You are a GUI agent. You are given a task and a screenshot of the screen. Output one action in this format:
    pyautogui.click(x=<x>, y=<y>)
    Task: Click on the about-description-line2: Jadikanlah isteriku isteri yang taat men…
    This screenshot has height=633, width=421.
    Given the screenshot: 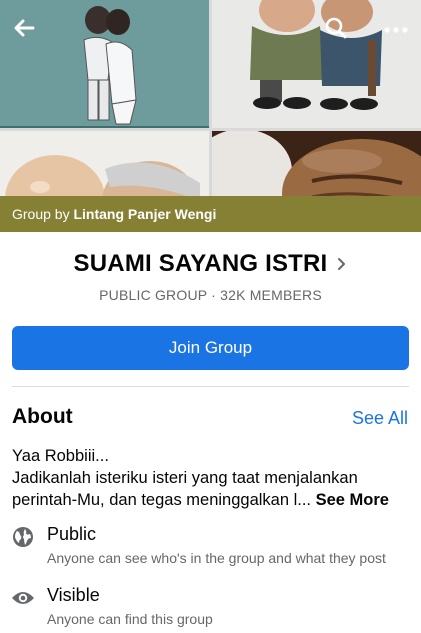 What is the action you would take?
    pyautogui.click(x=185, y=489)
    